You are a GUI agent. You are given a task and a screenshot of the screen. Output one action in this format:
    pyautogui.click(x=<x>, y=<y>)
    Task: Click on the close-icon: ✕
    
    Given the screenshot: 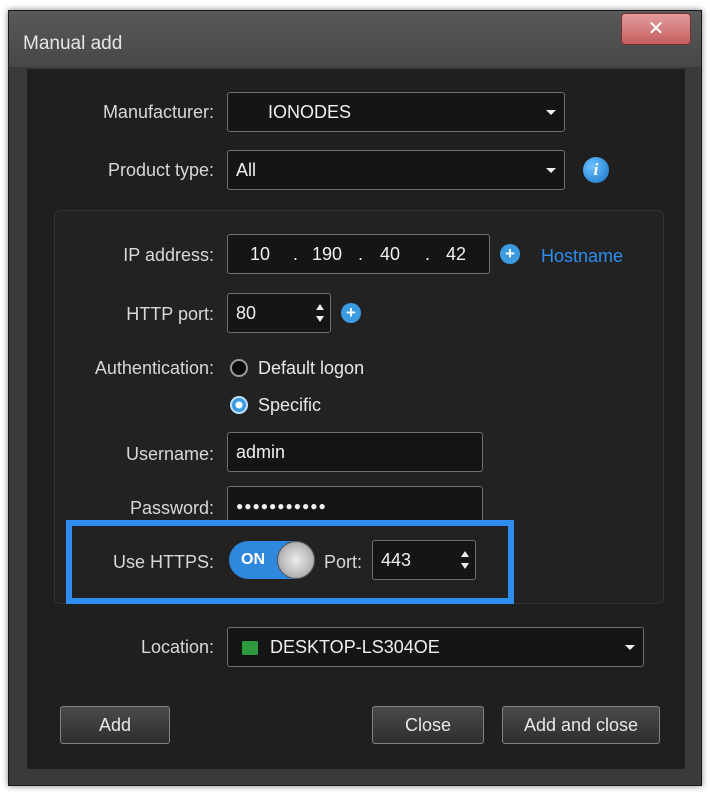 What is the action you would take?
    pyautogui.click(x=656, y=29)
    